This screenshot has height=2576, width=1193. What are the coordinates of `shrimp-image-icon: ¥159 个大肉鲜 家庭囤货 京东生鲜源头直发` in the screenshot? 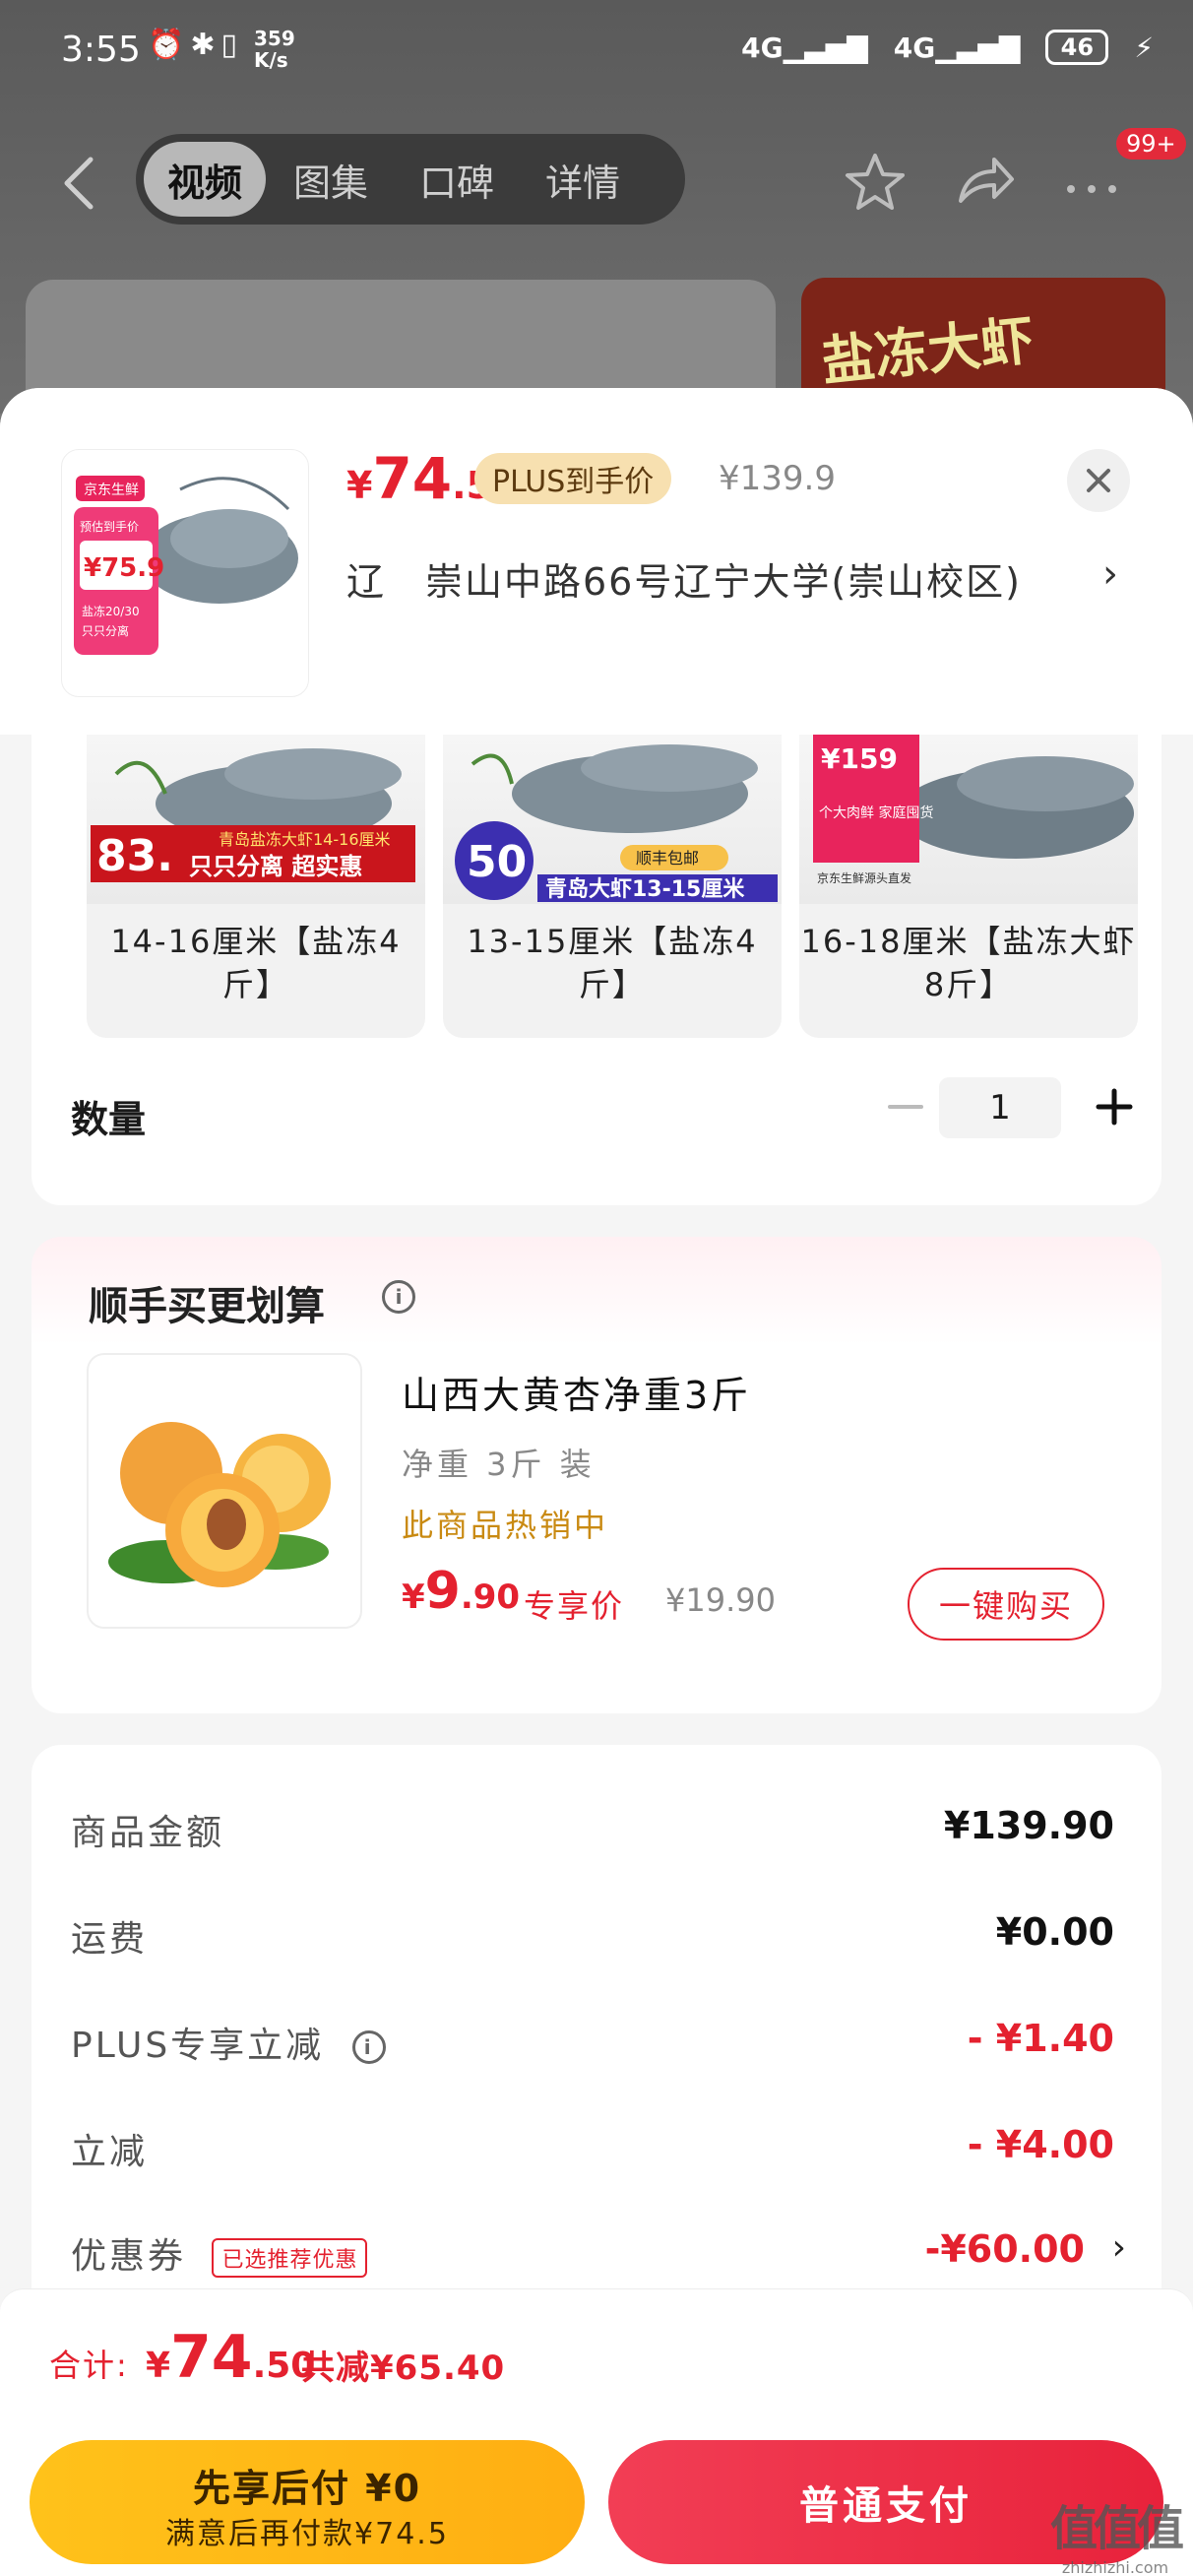 It's located at (973, 810).